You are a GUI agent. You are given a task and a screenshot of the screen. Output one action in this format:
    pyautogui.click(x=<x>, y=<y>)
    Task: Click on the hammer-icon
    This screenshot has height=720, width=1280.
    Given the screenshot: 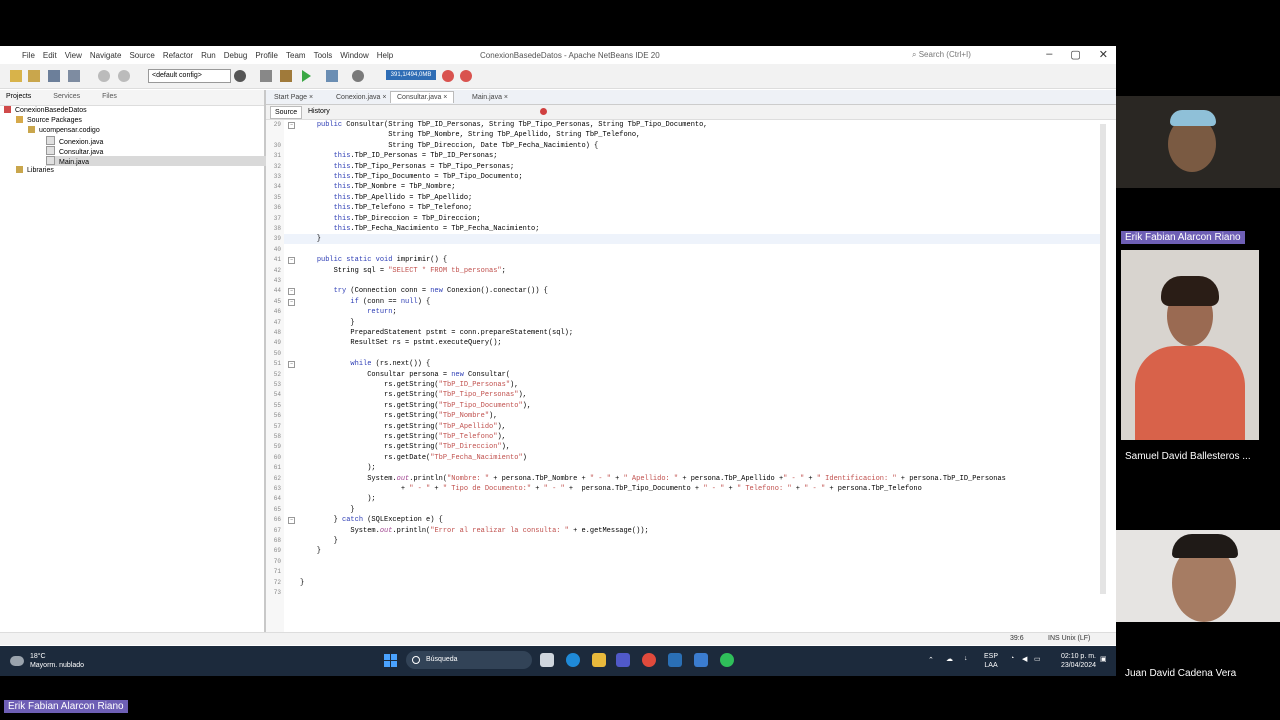 What is the action you would take?
    pyautogui.click(x=266, y=76)
    